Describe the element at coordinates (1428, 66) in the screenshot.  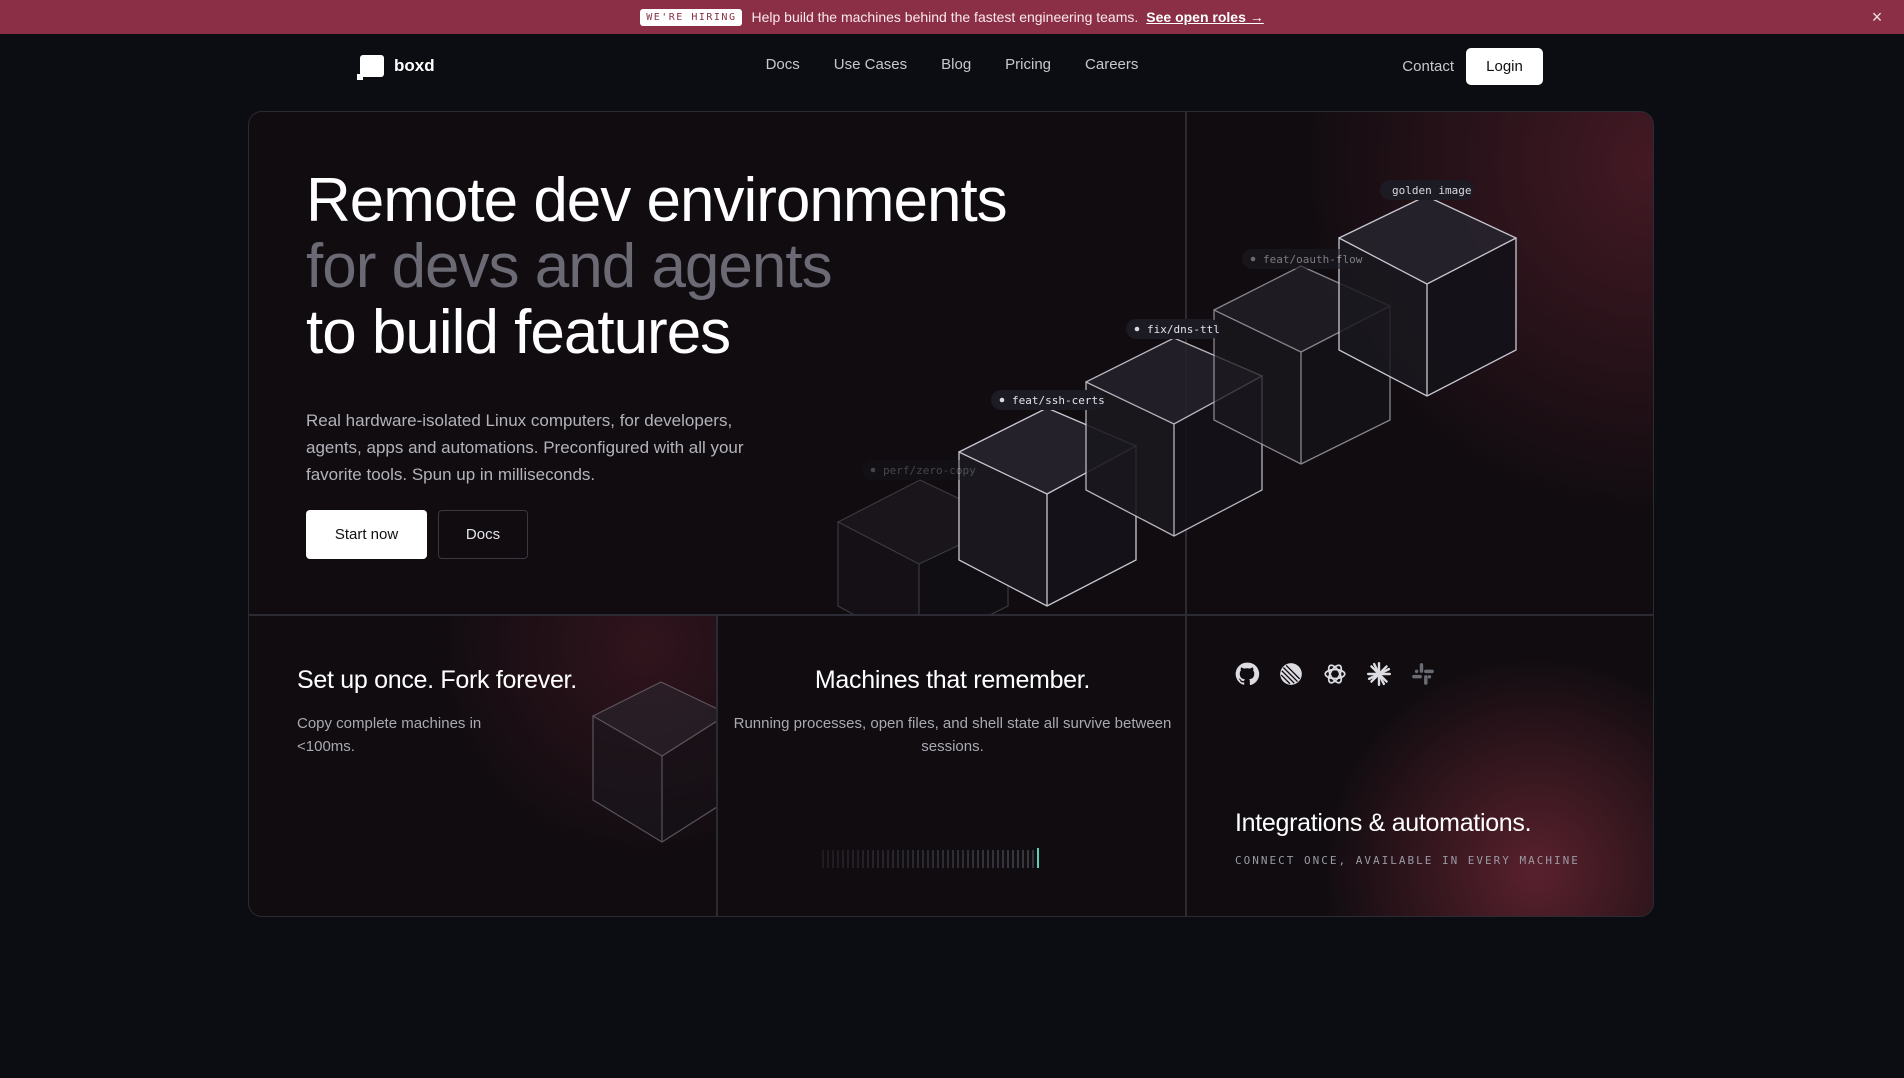
I see `contact-link: Contact` at that location.